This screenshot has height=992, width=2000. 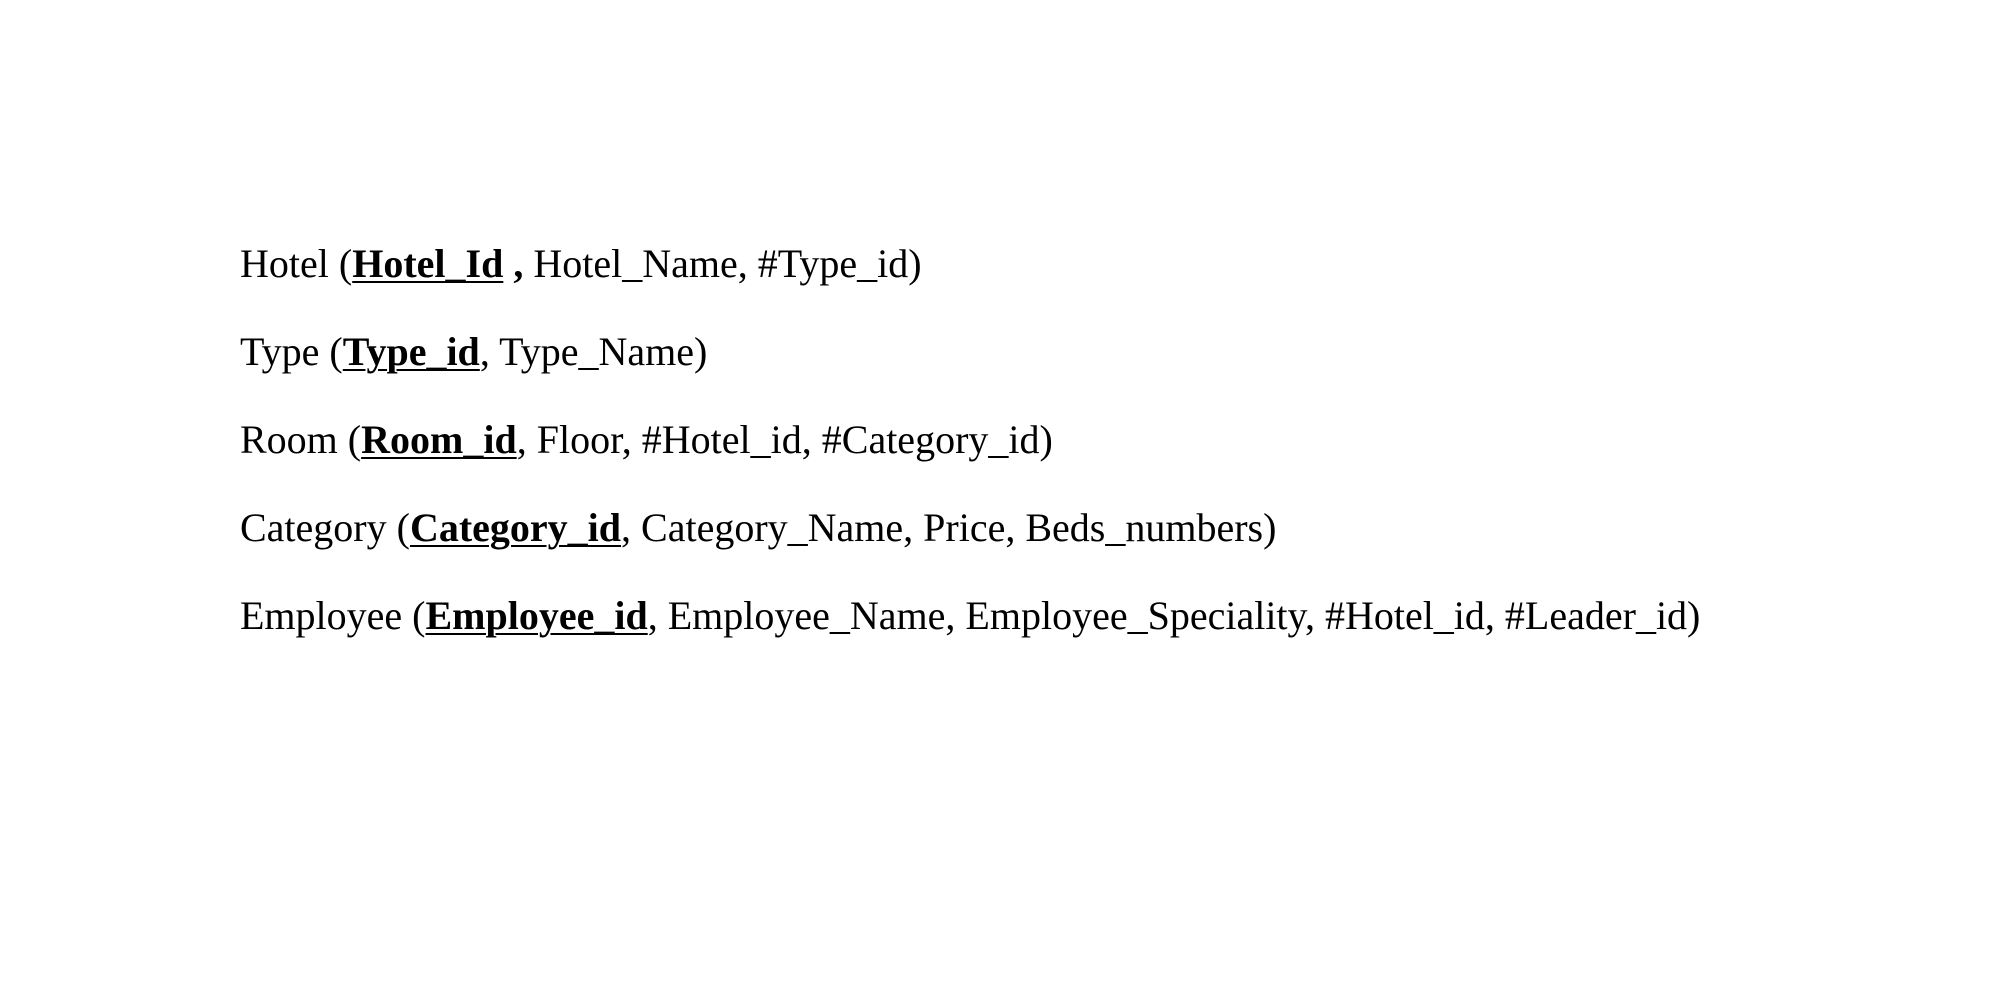 What do you see at coordinates (593, 351) in the screenshot?
I see `attributes: , Type_Name)` at bounding box center [593, 351].